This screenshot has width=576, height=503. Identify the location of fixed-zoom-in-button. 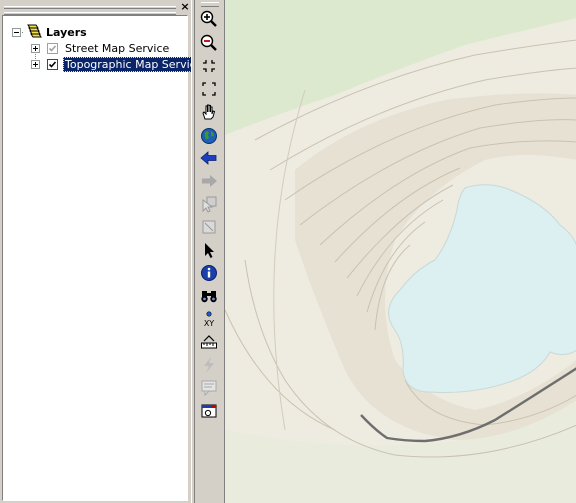
(209, 66).